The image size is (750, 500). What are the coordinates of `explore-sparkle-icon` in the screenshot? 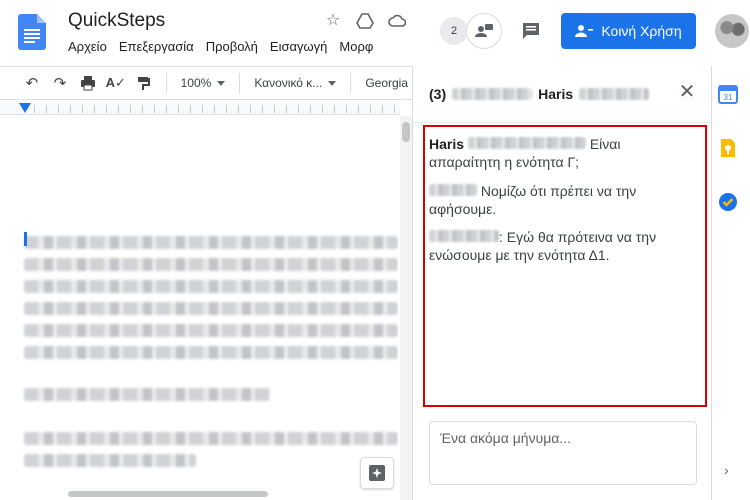 It's located at (377, 473).